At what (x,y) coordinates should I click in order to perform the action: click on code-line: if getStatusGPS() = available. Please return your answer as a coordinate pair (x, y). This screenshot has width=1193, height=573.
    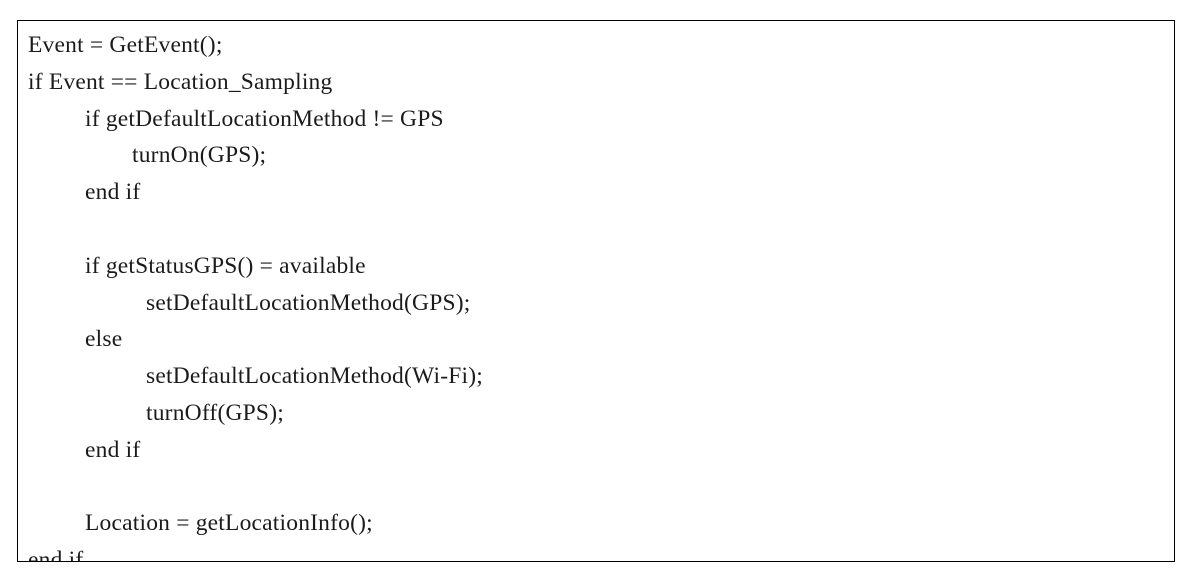
    Looking at the image, I should click on (225, 265).